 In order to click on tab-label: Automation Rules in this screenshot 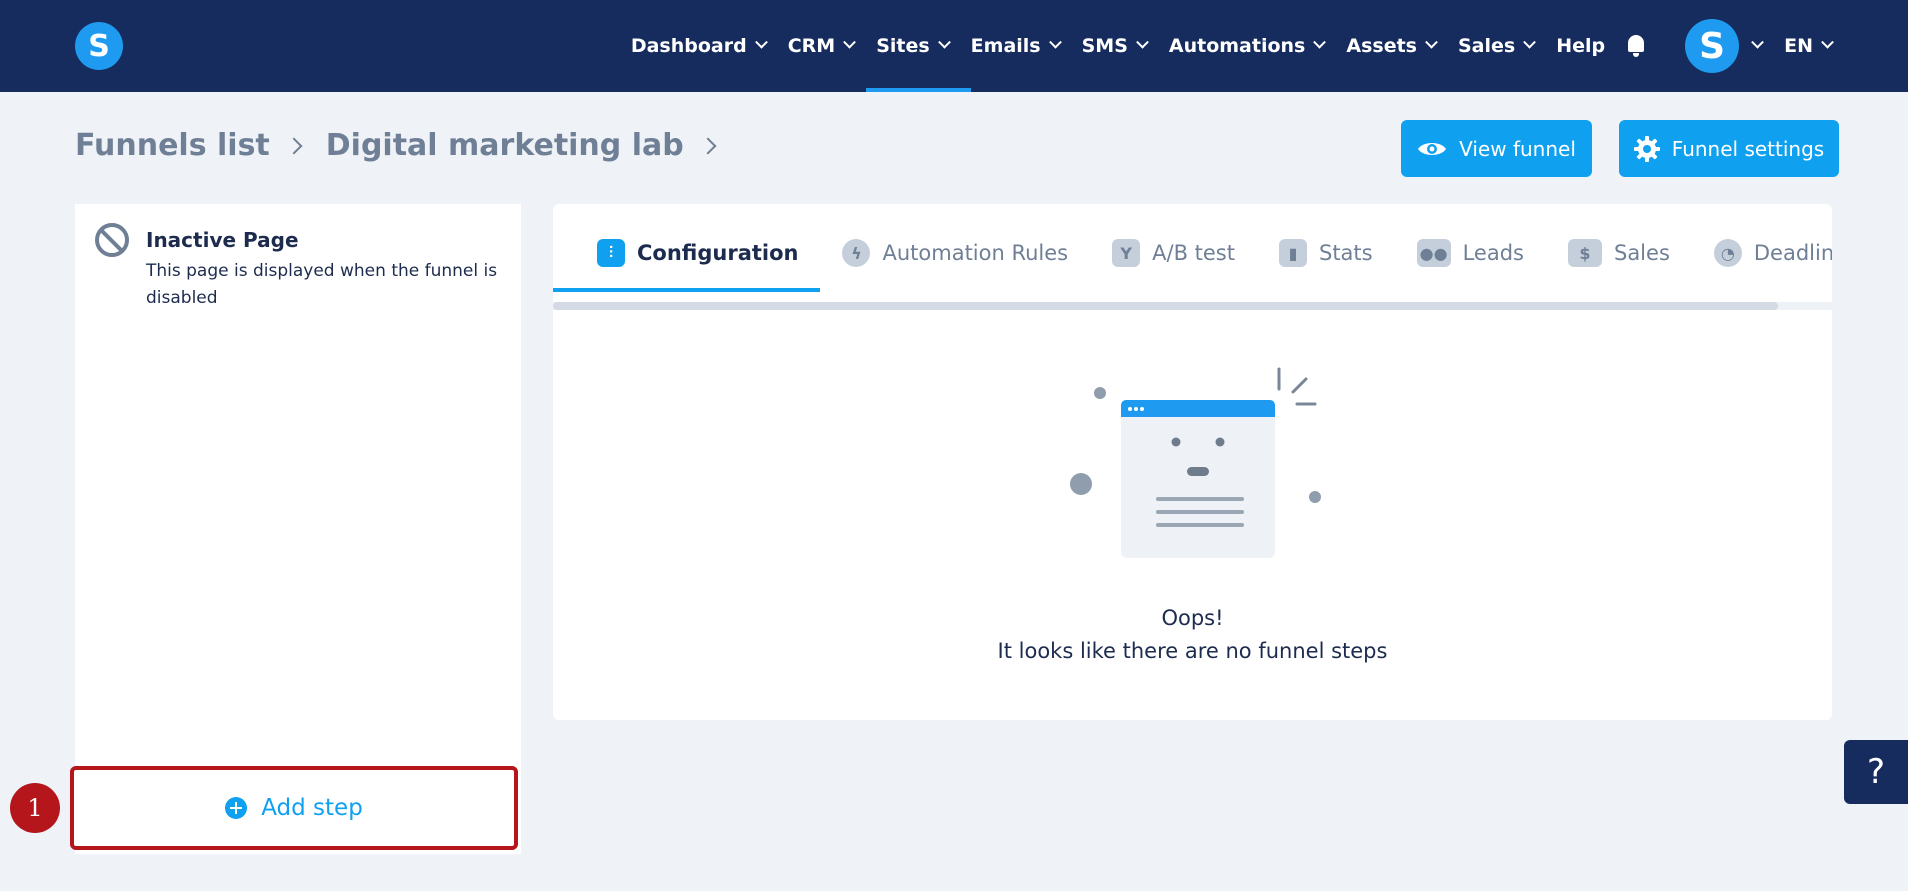, I will do `click(975, 253)`.